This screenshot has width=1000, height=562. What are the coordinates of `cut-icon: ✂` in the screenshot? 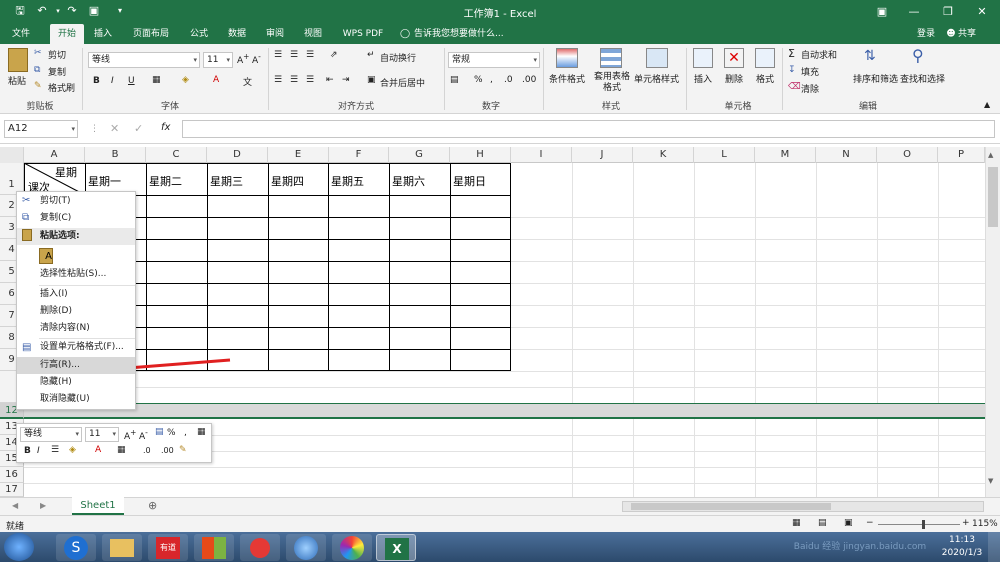 It's located at (38, 53).